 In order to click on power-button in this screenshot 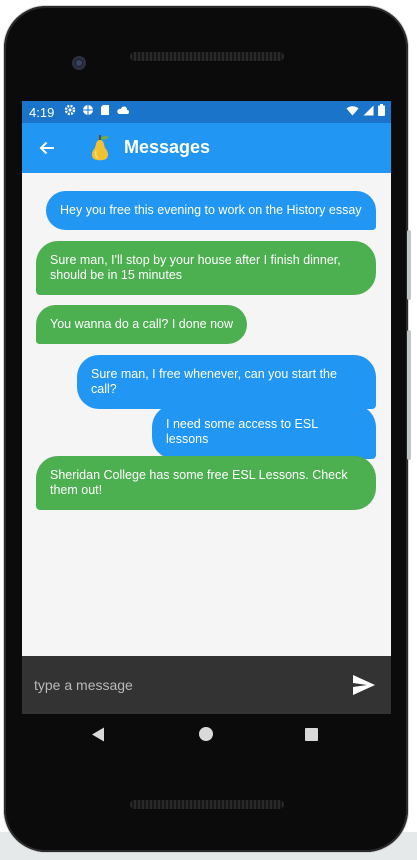, I will do `click(409, 265)`.